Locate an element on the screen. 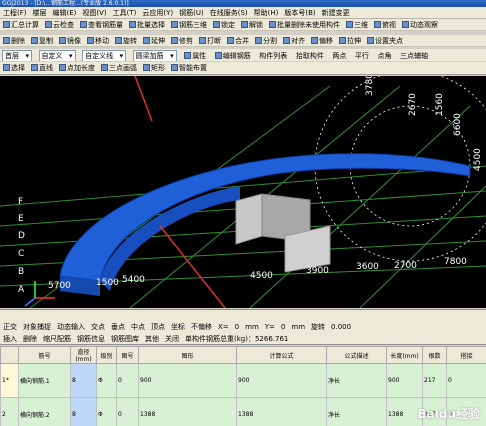 The image size is (486, 426). table-cell-name: 横向钢筋.1 is located at coordinates (44, 380).